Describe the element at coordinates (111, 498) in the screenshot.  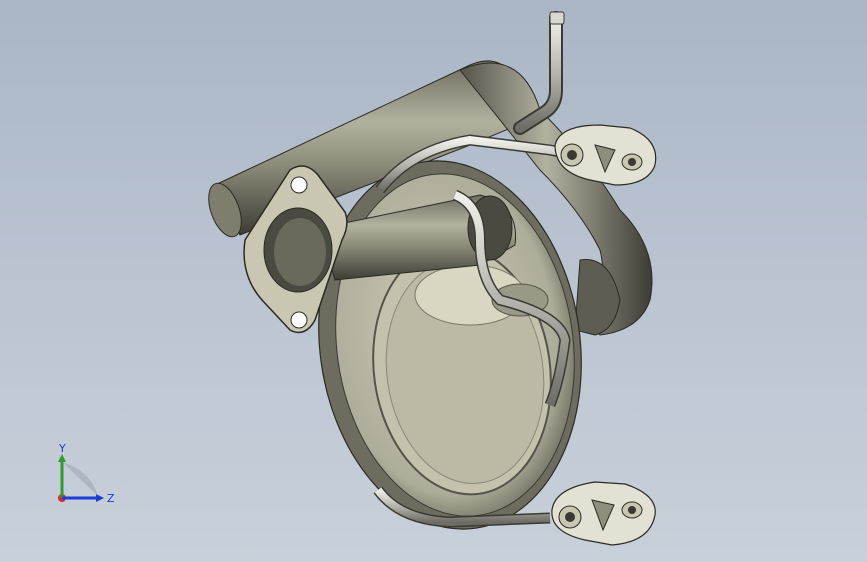
I see `triad-z-label: Z` at that location.